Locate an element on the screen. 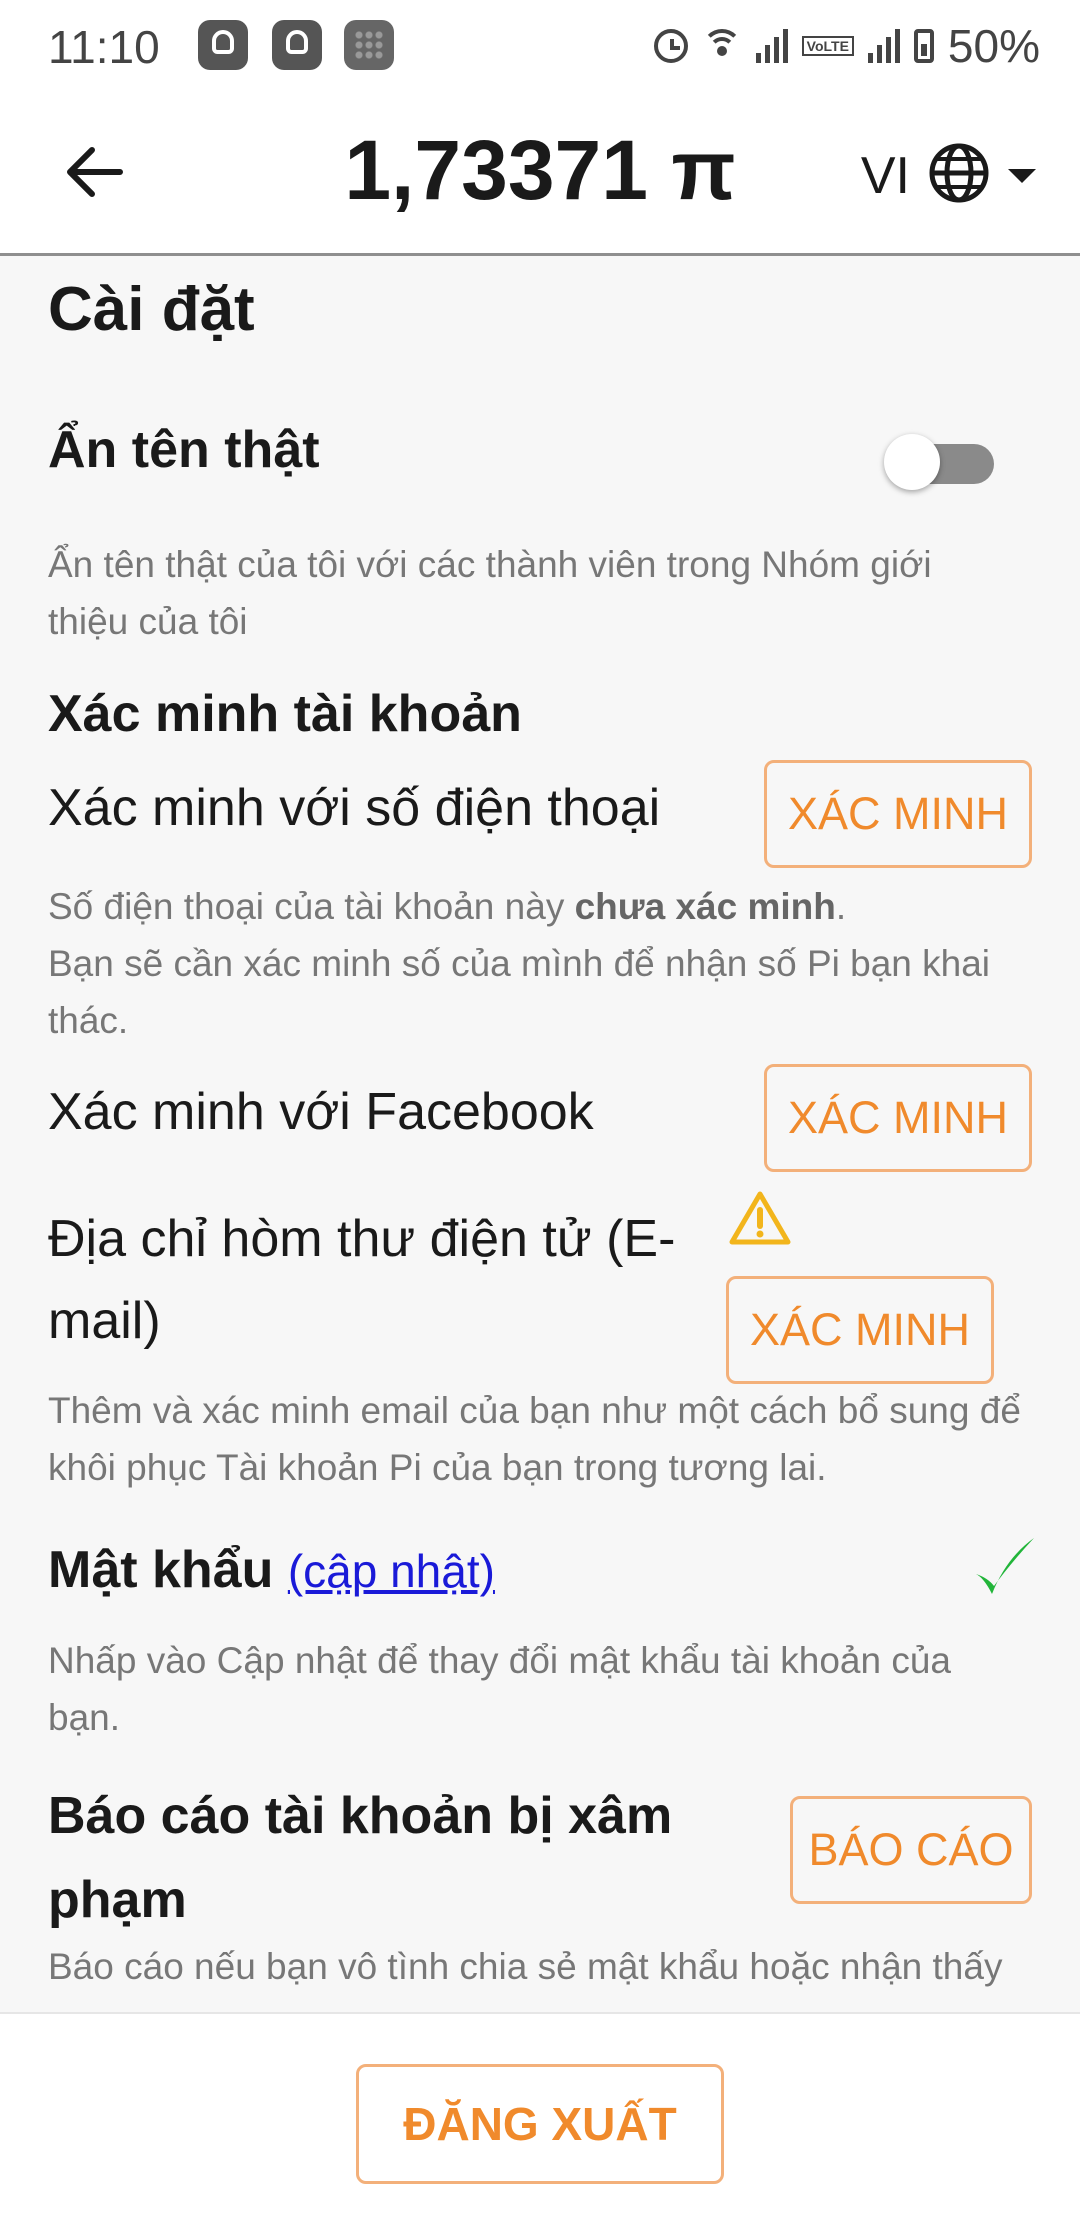  language-code: VI is located at coordinates (885, 175).